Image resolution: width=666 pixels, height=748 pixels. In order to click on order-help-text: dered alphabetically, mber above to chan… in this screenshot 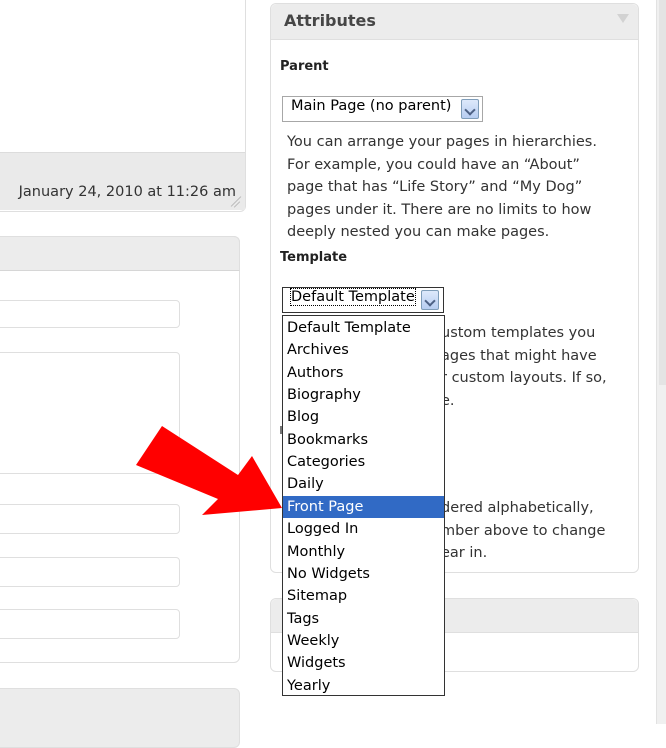, I will do `click(538, 531)`.